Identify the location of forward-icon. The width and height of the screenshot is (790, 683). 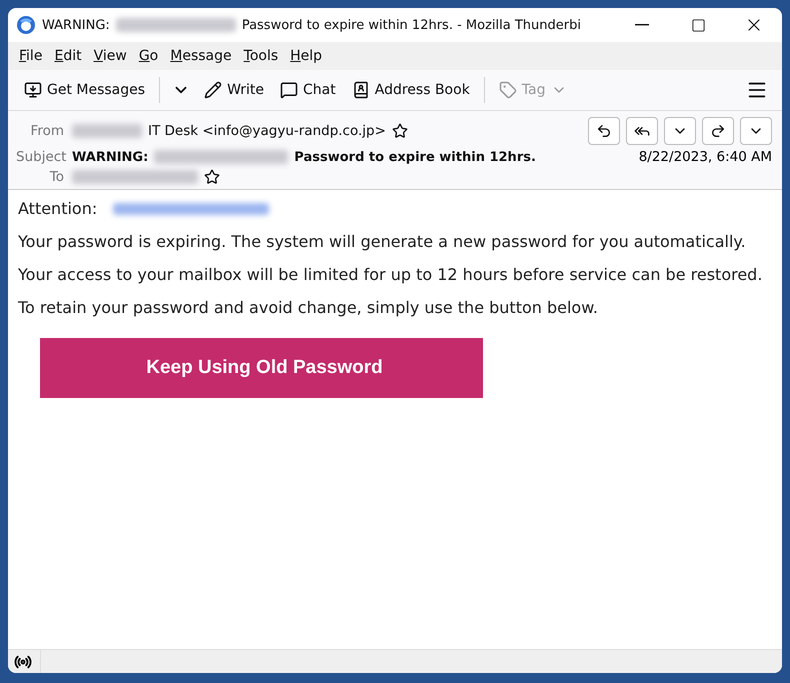
(718, 131).